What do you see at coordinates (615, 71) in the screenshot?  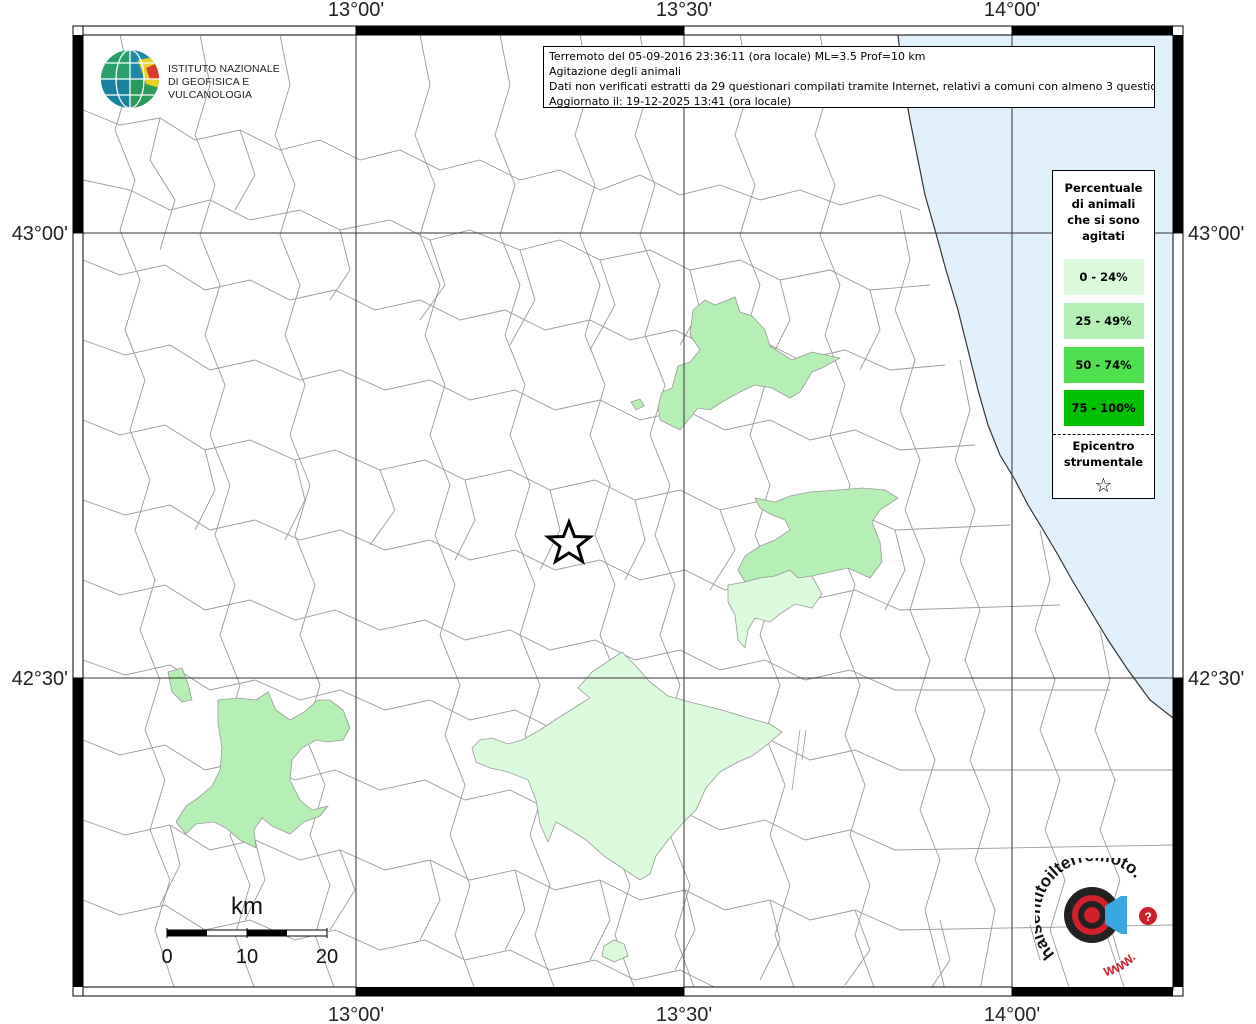 I see `event-info-line2: Agitazione degli animali` at bounding box center [615, 71].